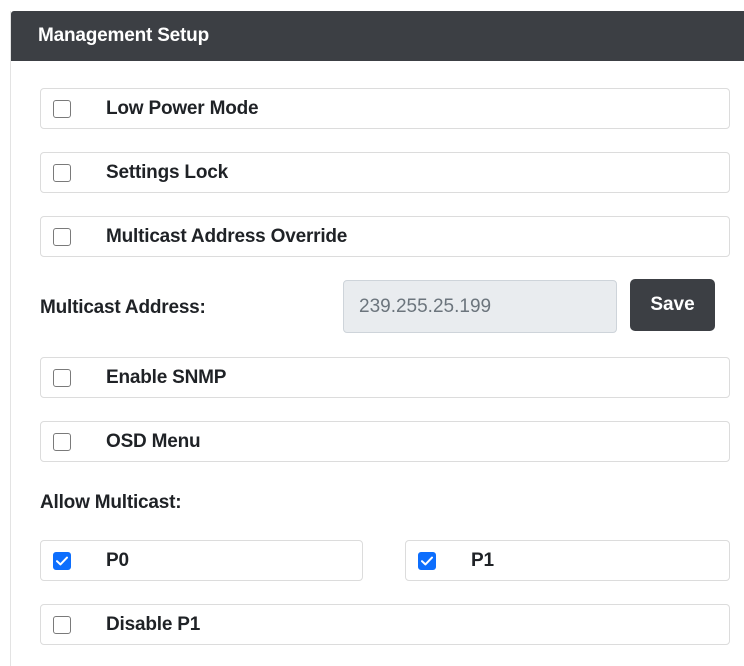 This screenshot has width=744, height=666. What do you see at coordinates (385, 236) in the screenshot?
I see `option-multicast-address-override: Multicast Address Override` at bounding box center [385, 236].